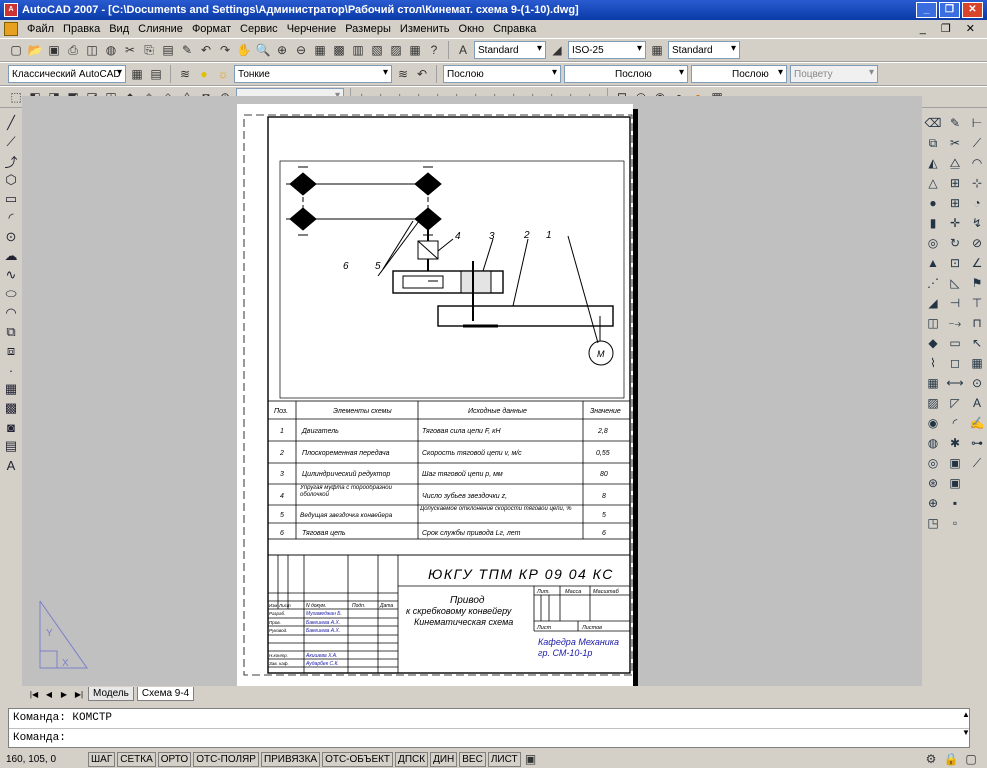 The image size is (987, 768). Describe the element at coordinates (977, 303) in the screenshot. I see `baseline-icon: ⊤` at that location.